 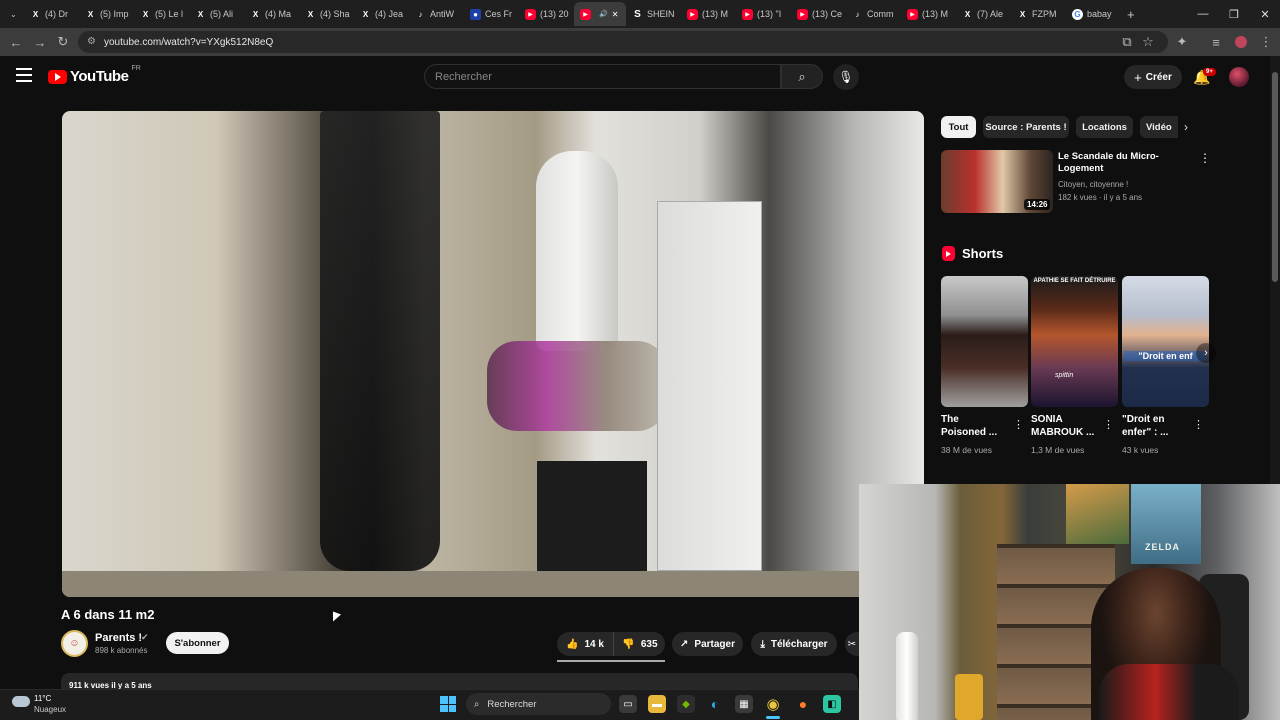 I want to click on browser-tab: X (5) Ali, so click(x=216, y=14).